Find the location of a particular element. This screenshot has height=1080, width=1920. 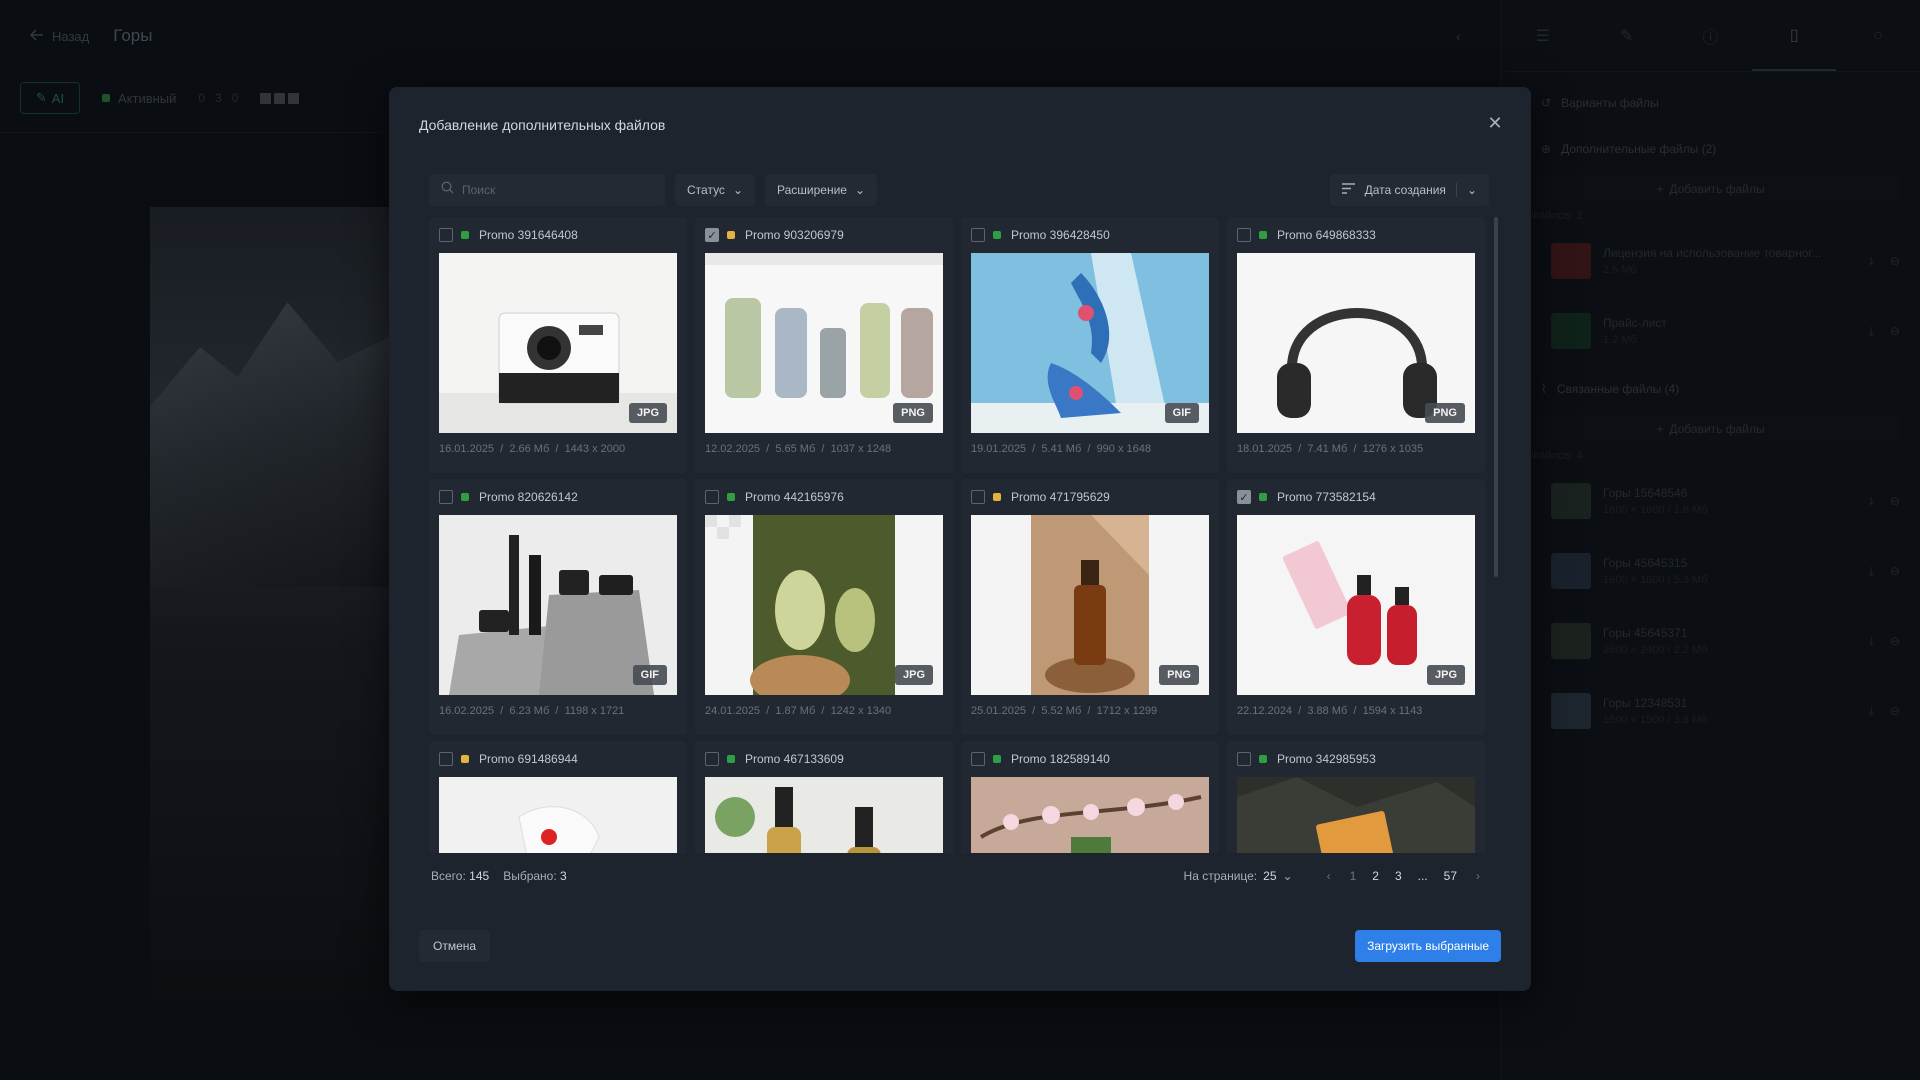

sort-dropdown: Дата создания ⌄ is located at coordinates (1409, 190).